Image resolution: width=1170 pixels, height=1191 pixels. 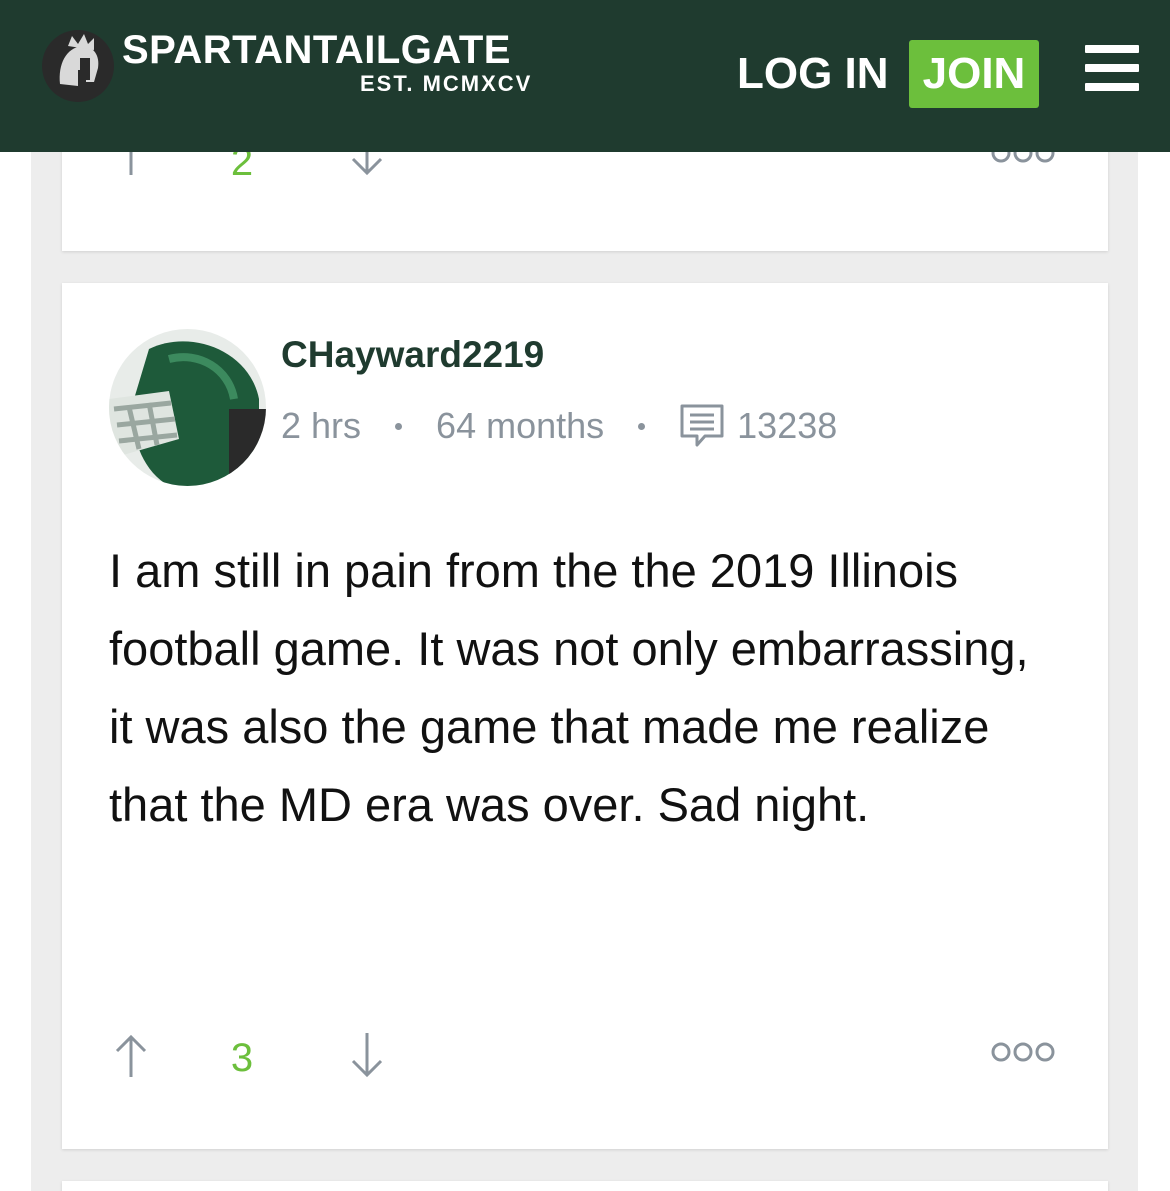 I want to click on site-header: SPARTANTAILGATE EST. MCMXCV LOG IN JOIN, so click(x=585, y=76).